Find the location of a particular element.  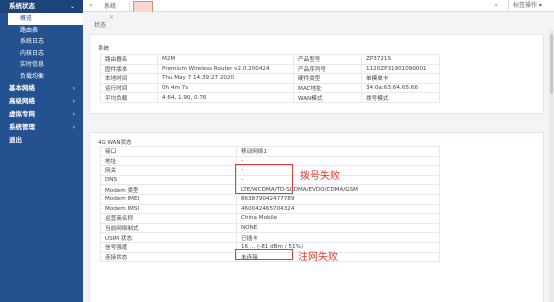

table-row: 路由器名 M2M 产品型号 ZP3721S is located at coordinates (270, 59).